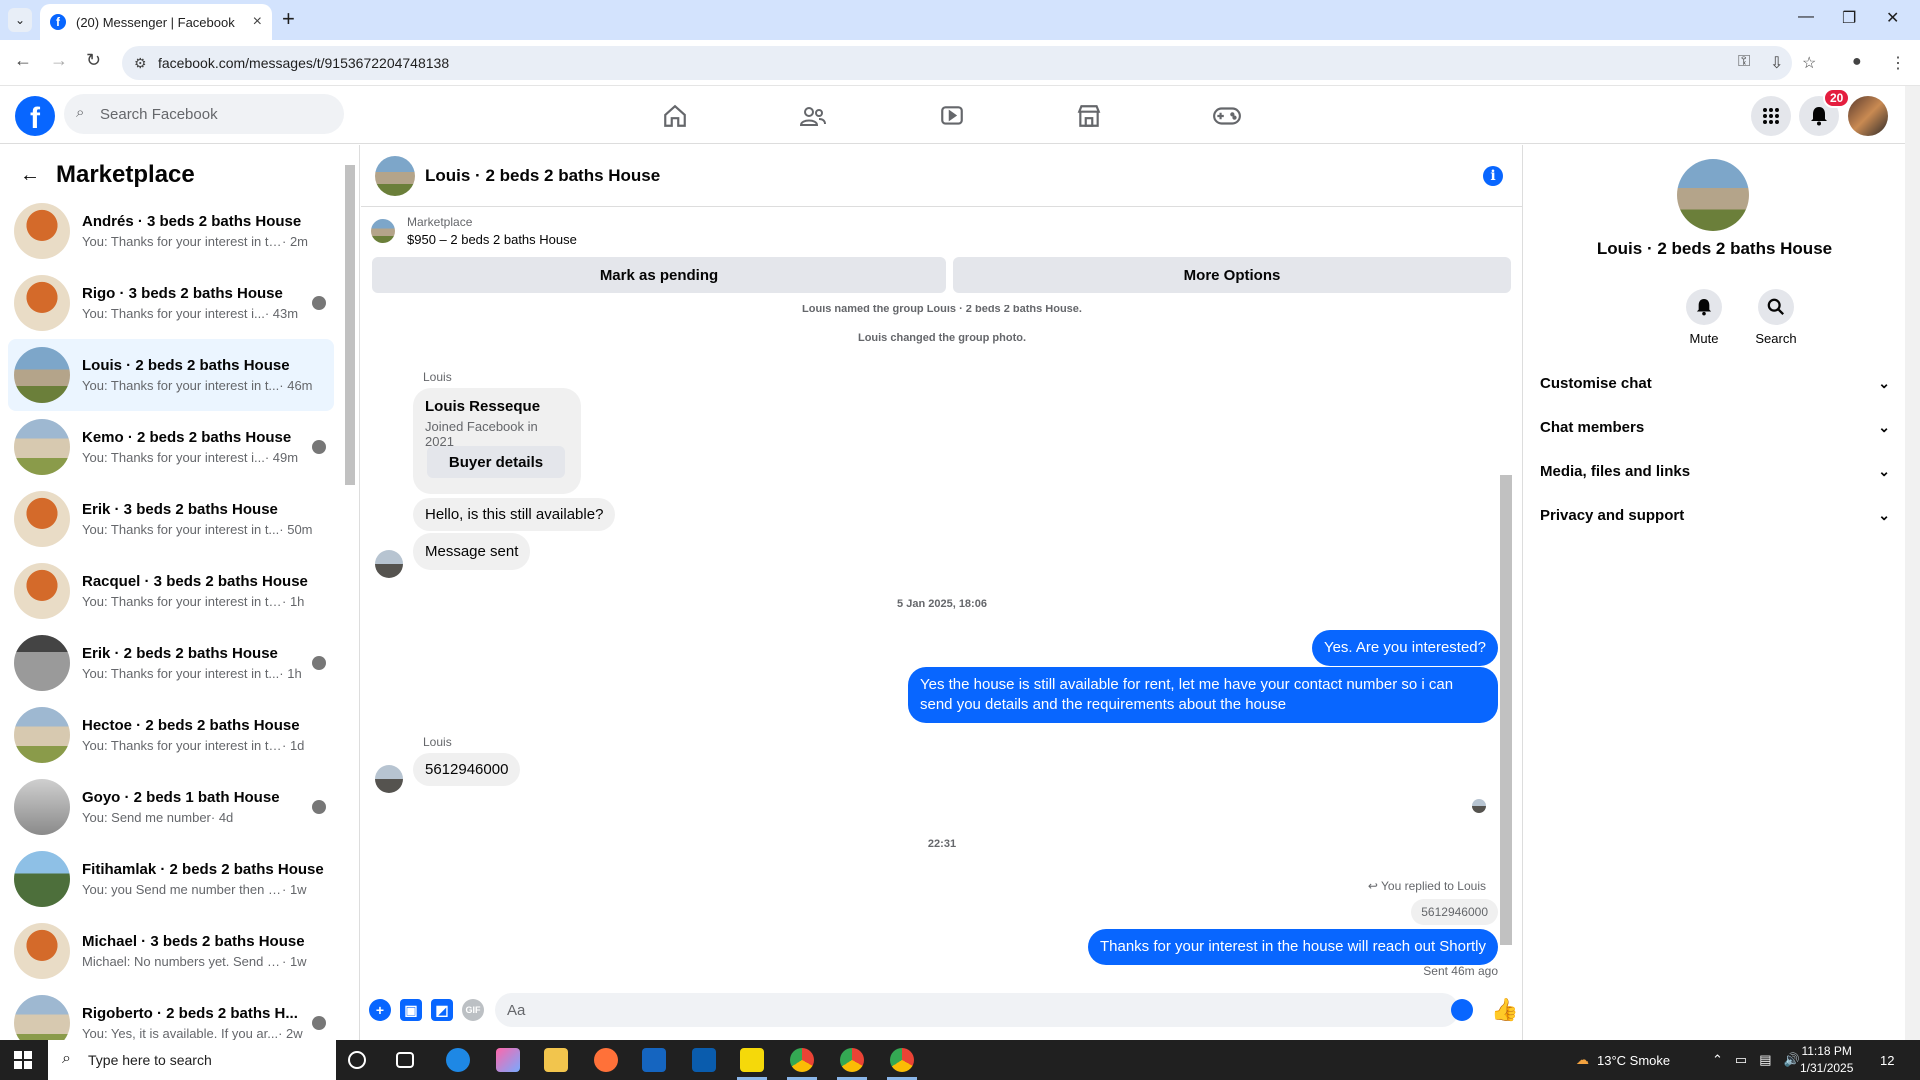  What do you see at coordinates (1868, 116) in the screenshot?
I see `account-avatar` at bounding box center [1868, 116].